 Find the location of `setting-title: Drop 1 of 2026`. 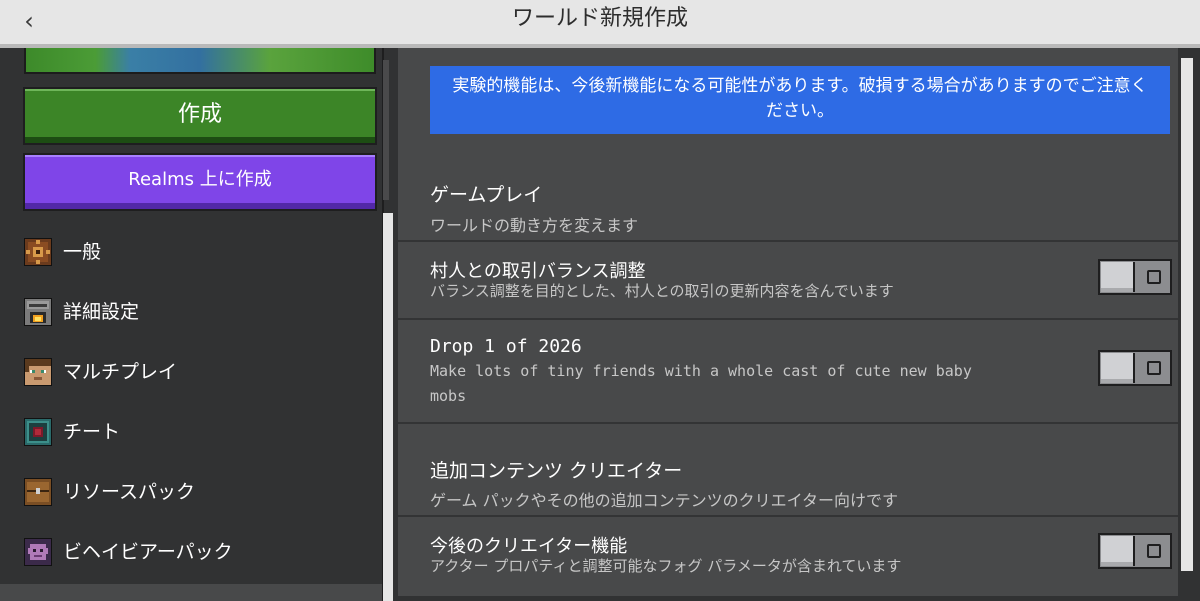

setting-title: Drop 1 of 2026 is located at coordinates (506, 346).